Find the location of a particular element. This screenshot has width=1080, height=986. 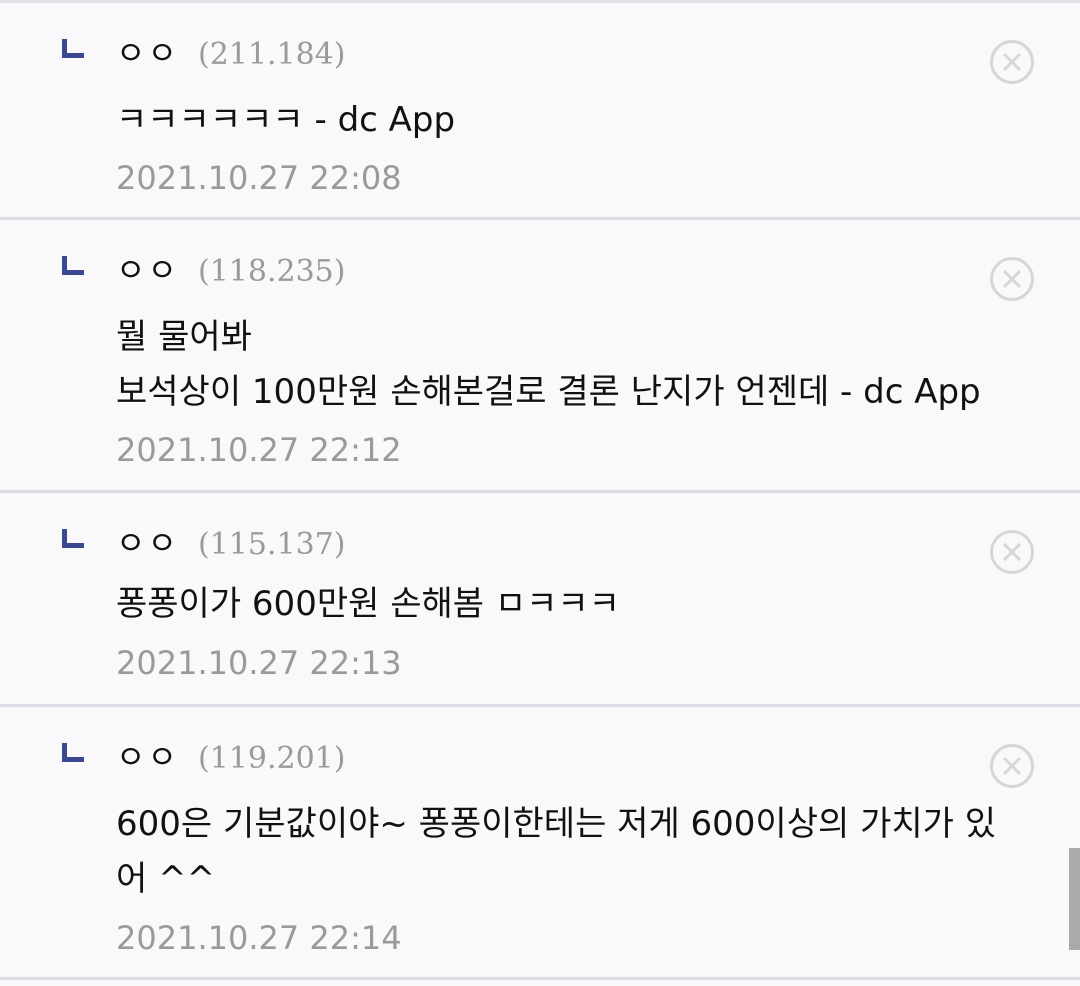

comment-ip: (119.201) is located at coordinates (272, 758).